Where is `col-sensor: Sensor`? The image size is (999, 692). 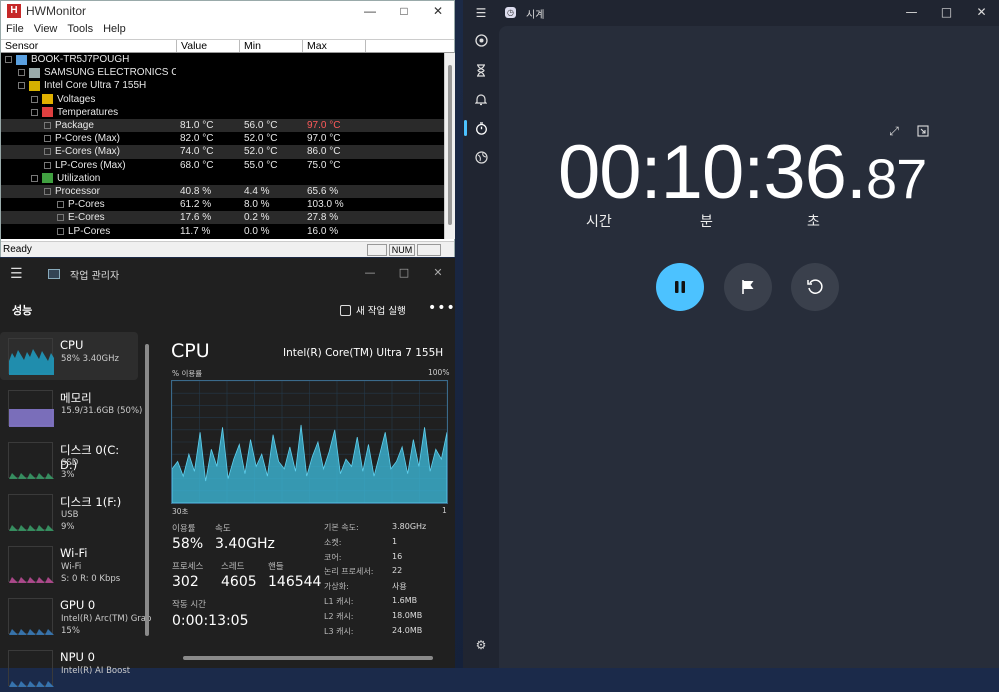
col-sensor: Sensor is located at coordinates (89, 46).